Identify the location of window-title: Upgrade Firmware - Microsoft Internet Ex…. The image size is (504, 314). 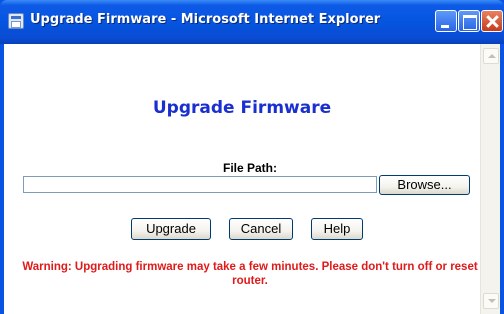
(205, 19).